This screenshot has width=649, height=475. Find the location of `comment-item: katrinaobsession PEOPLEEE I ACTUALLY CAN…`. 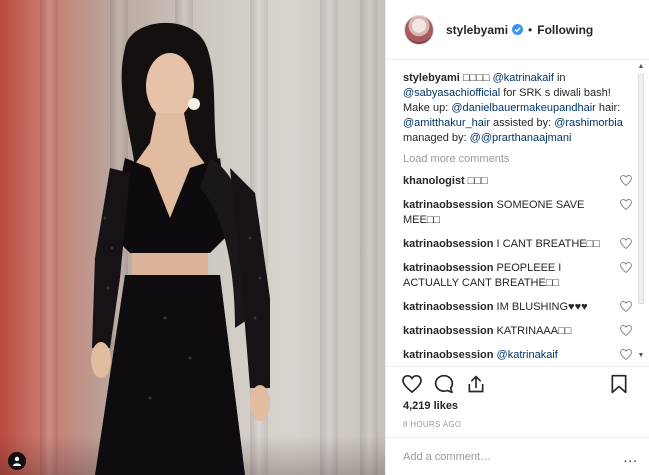

comment-item: katrinaobsession PEOPLEEE I ACTUALLY CAN… is located at coordinates (517, 276).